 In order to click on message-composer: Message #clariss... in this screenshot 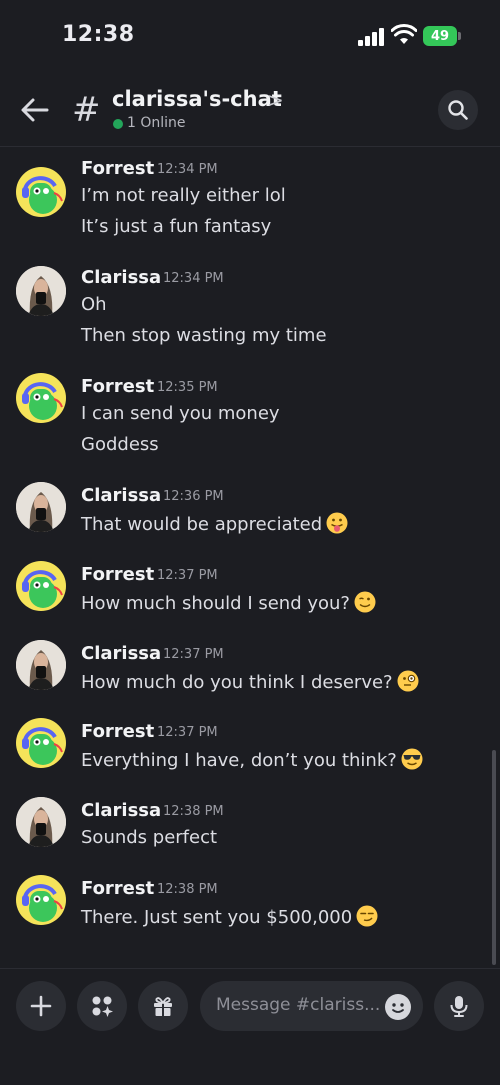, I will do `click(250, 1026)`.